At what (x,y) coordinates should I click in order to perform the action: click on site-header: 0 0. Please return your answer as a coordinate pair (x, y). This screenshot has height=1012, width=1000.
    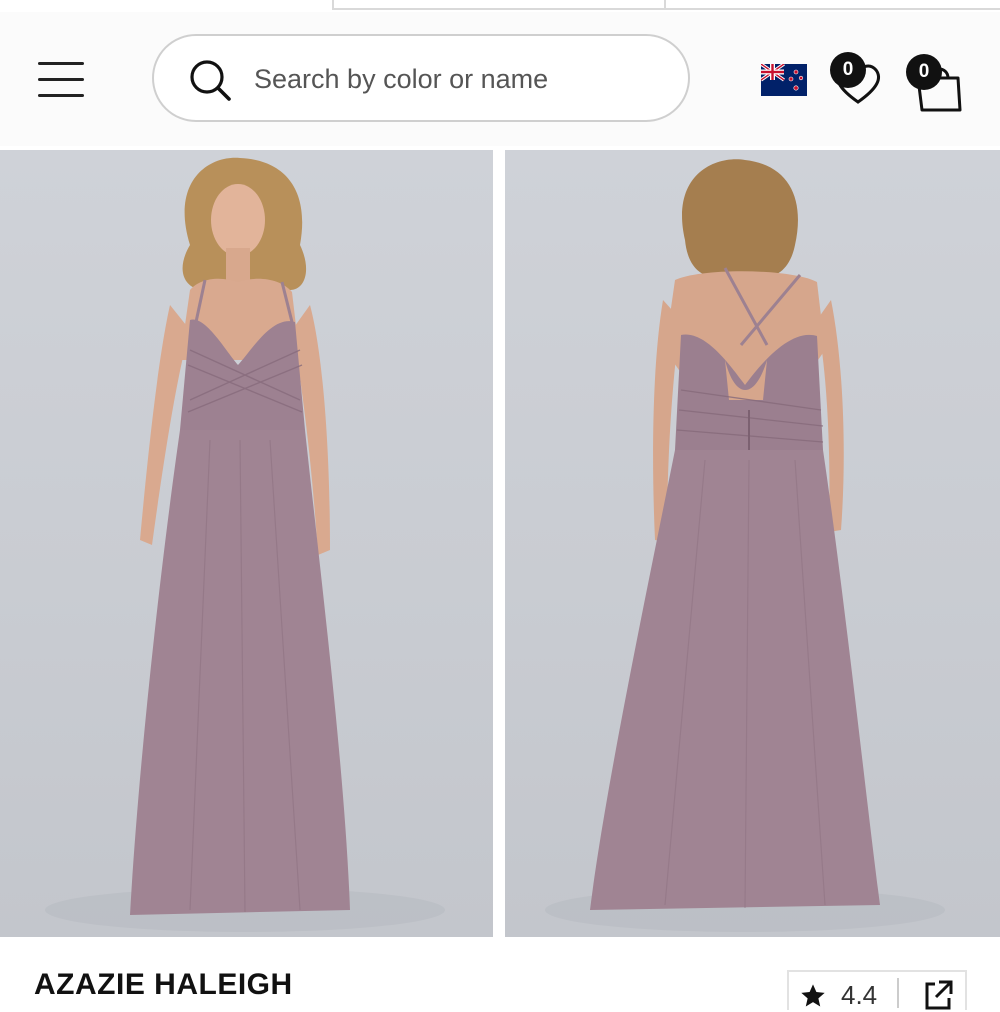
    Looking at the image, I should click on (500, 79).